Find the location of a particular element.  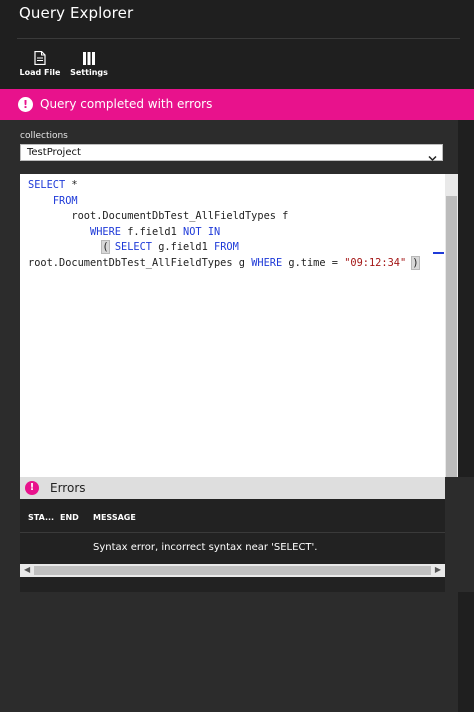

errors-horizontal-scrollbar: ◀ ▶ is located at coordinates (232, 570).